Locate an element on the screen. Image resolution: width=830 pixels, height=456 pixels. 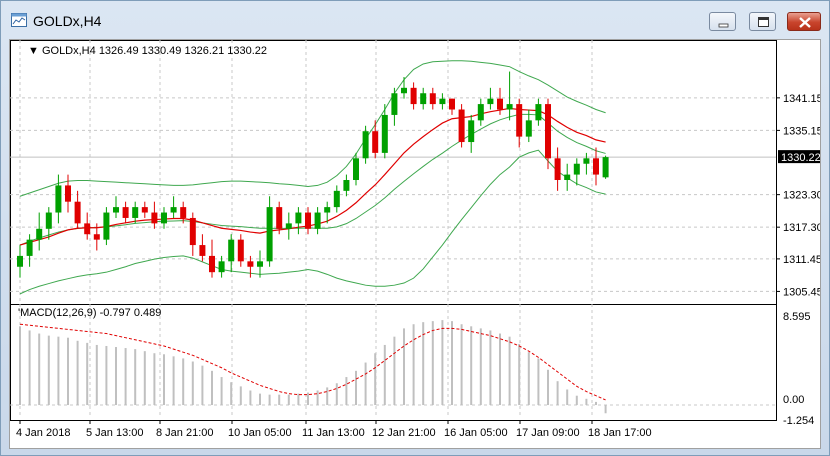
time-tick-label: 18 Jan 17:00 is located at coordinates (620, 433).